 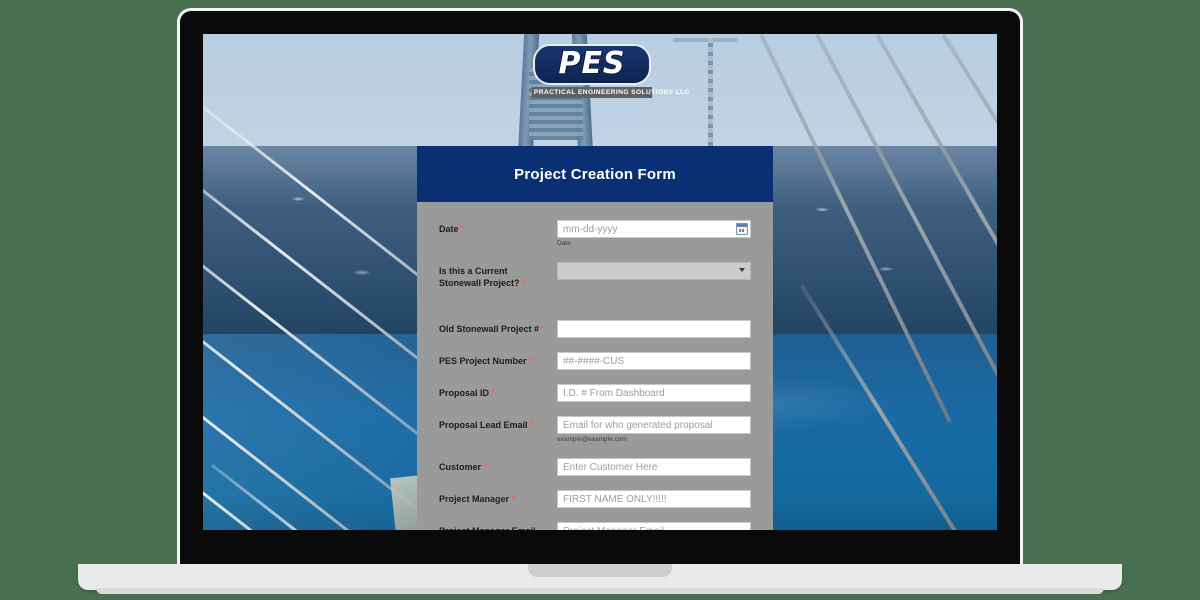 I want to click on proposal-id-input, so click(x=654, y=393).